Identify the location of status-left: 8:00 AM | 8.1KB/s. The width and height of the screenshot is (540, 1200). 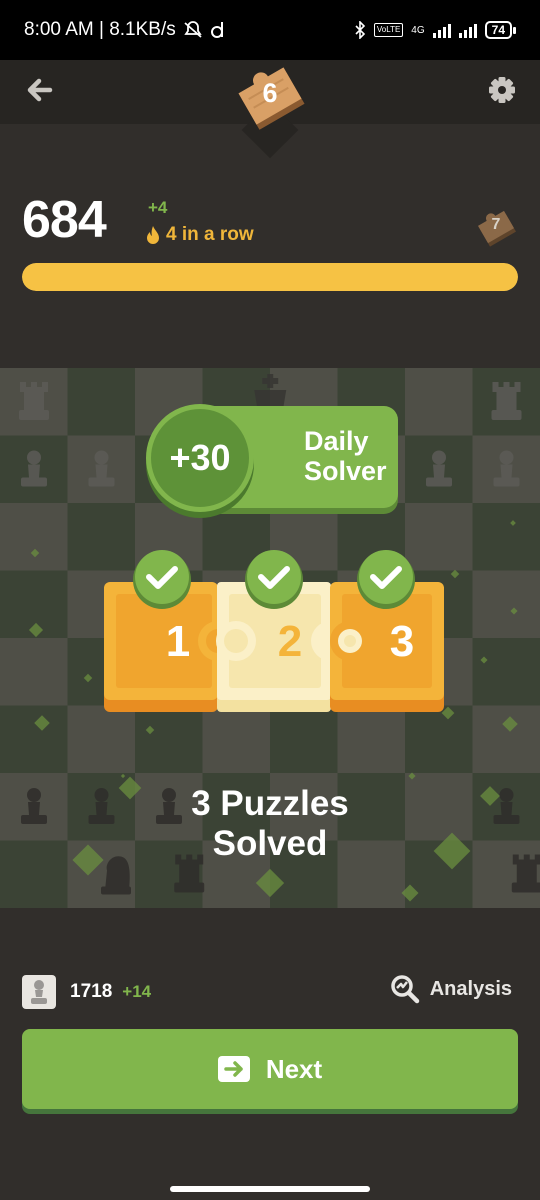
(125, 30).